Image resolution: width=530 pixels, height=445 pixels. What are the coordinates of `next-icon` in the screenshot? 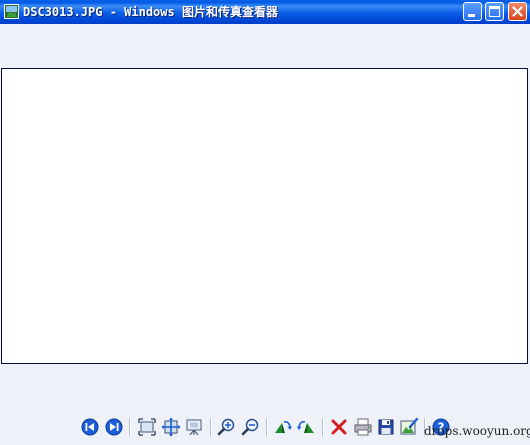 It's located at (114, 427).